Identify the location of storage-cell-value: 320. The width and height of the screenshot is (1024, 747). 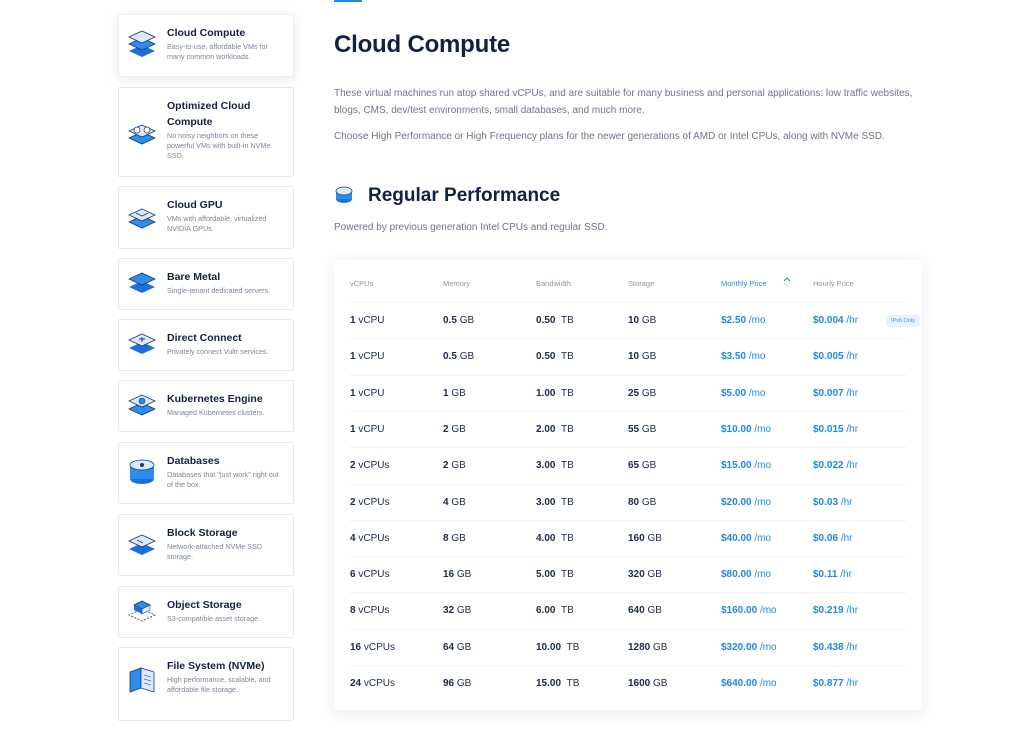
(636, 575).